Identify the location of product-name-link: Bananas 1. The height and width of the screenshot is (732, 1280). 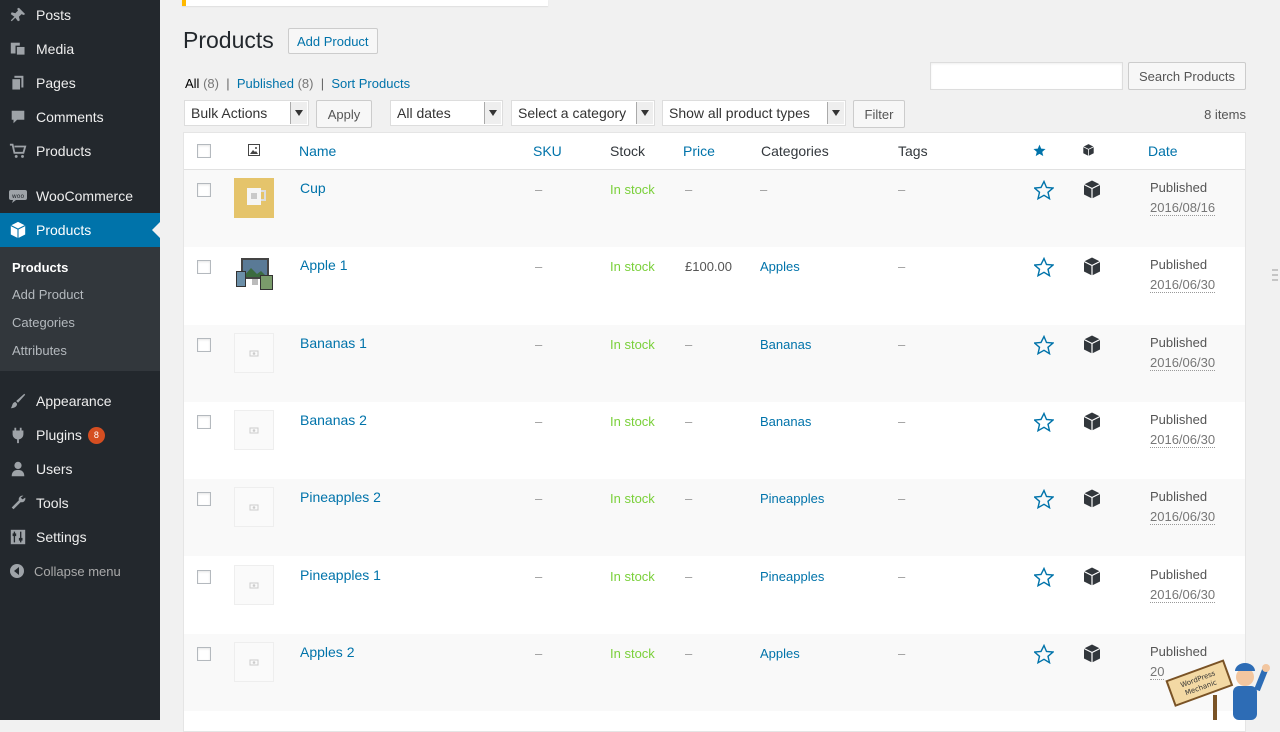
(333, 343).